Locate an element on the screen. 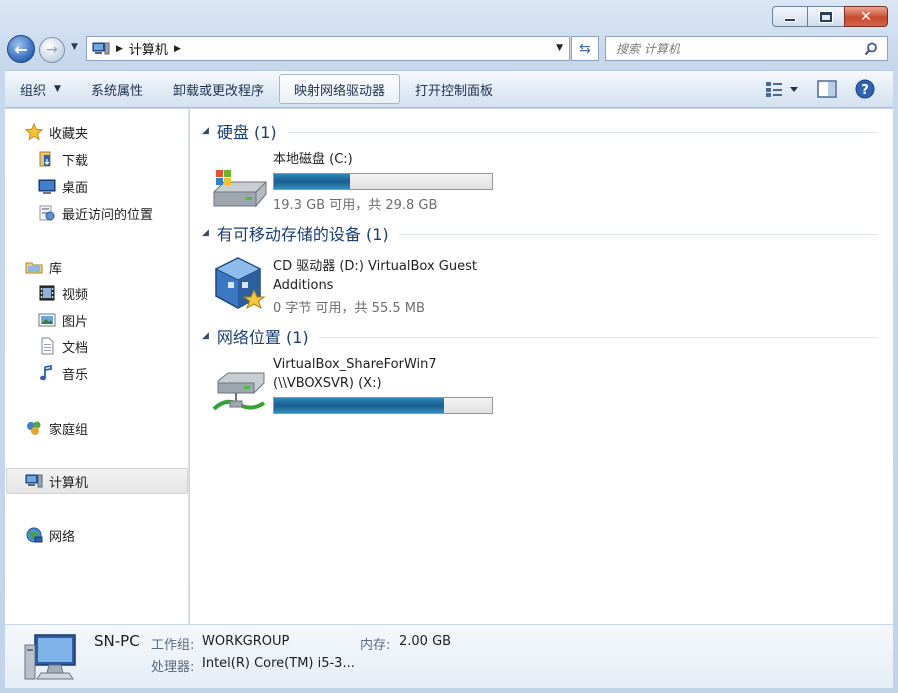  group-header: ◢ 硬盘 (1) is located at coordinates (540, 131).